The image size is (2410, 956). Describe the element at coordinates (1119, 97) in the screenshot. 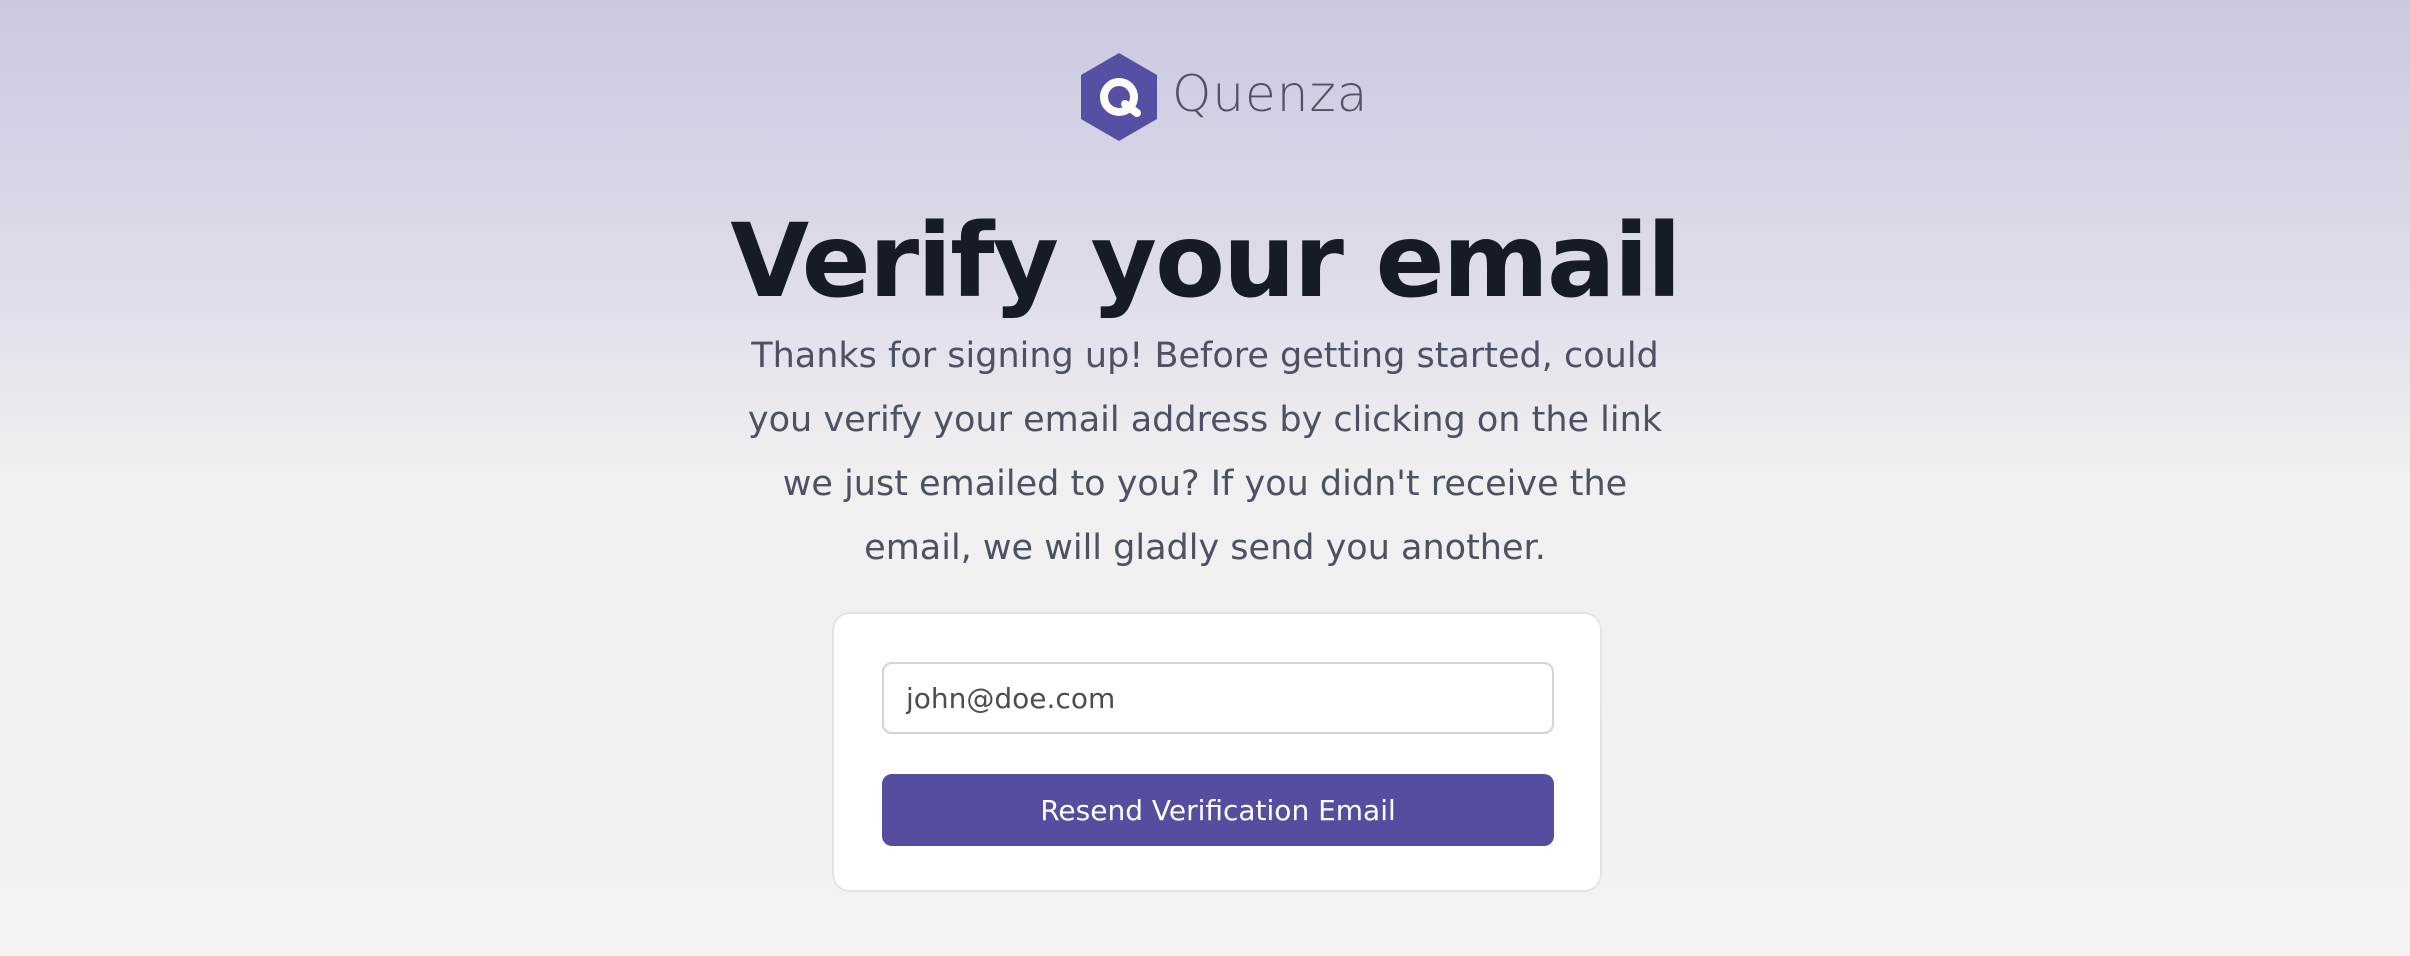

I see `hexagon-q-icon` at that location.